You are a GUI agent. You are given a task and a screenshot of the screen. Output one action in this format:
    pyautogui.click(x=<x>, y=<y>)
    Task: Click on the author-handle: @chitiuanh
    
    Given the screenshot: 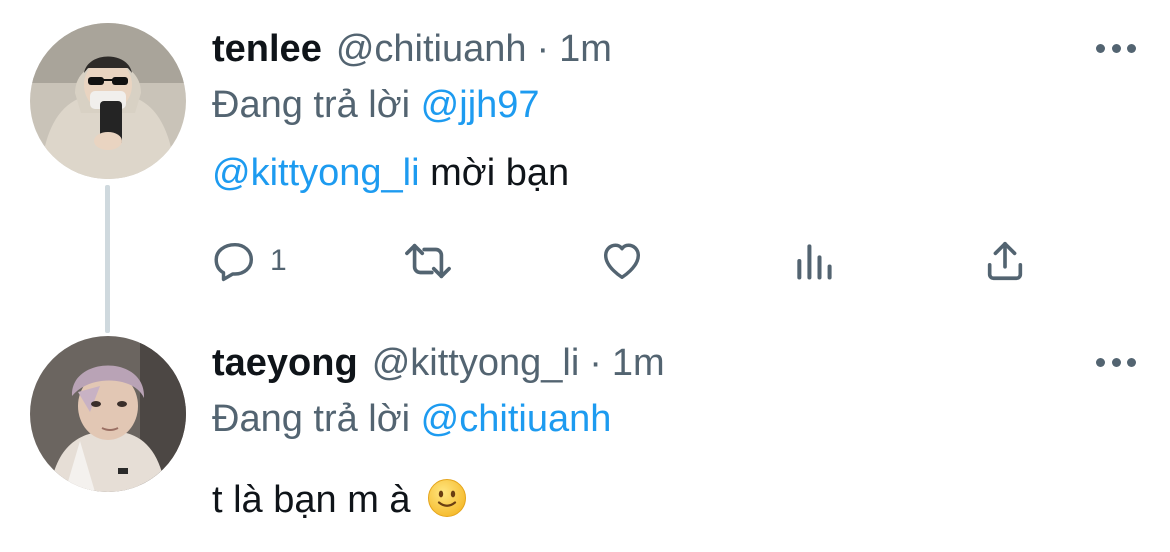 What is the action you would take?
    pyautogui.click(x=431, y=49)
    